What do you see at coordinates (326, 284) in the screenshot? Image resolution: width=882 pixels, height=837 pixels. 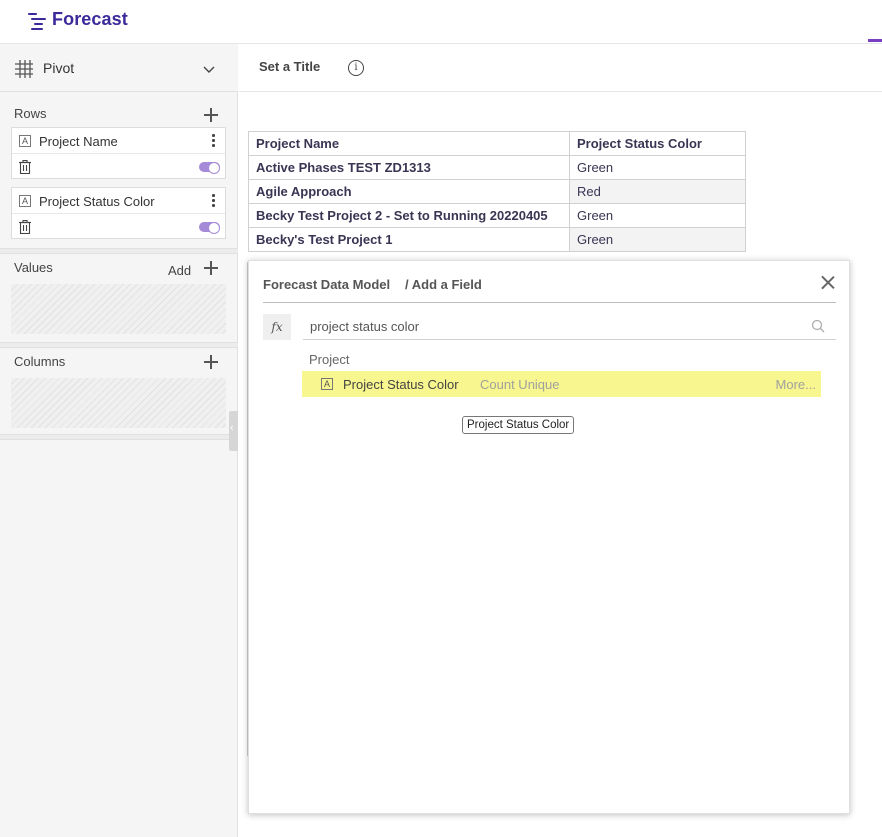 I see `breadcrumb-data-model: Forecast Data Model` at bounding box center [326, 284].